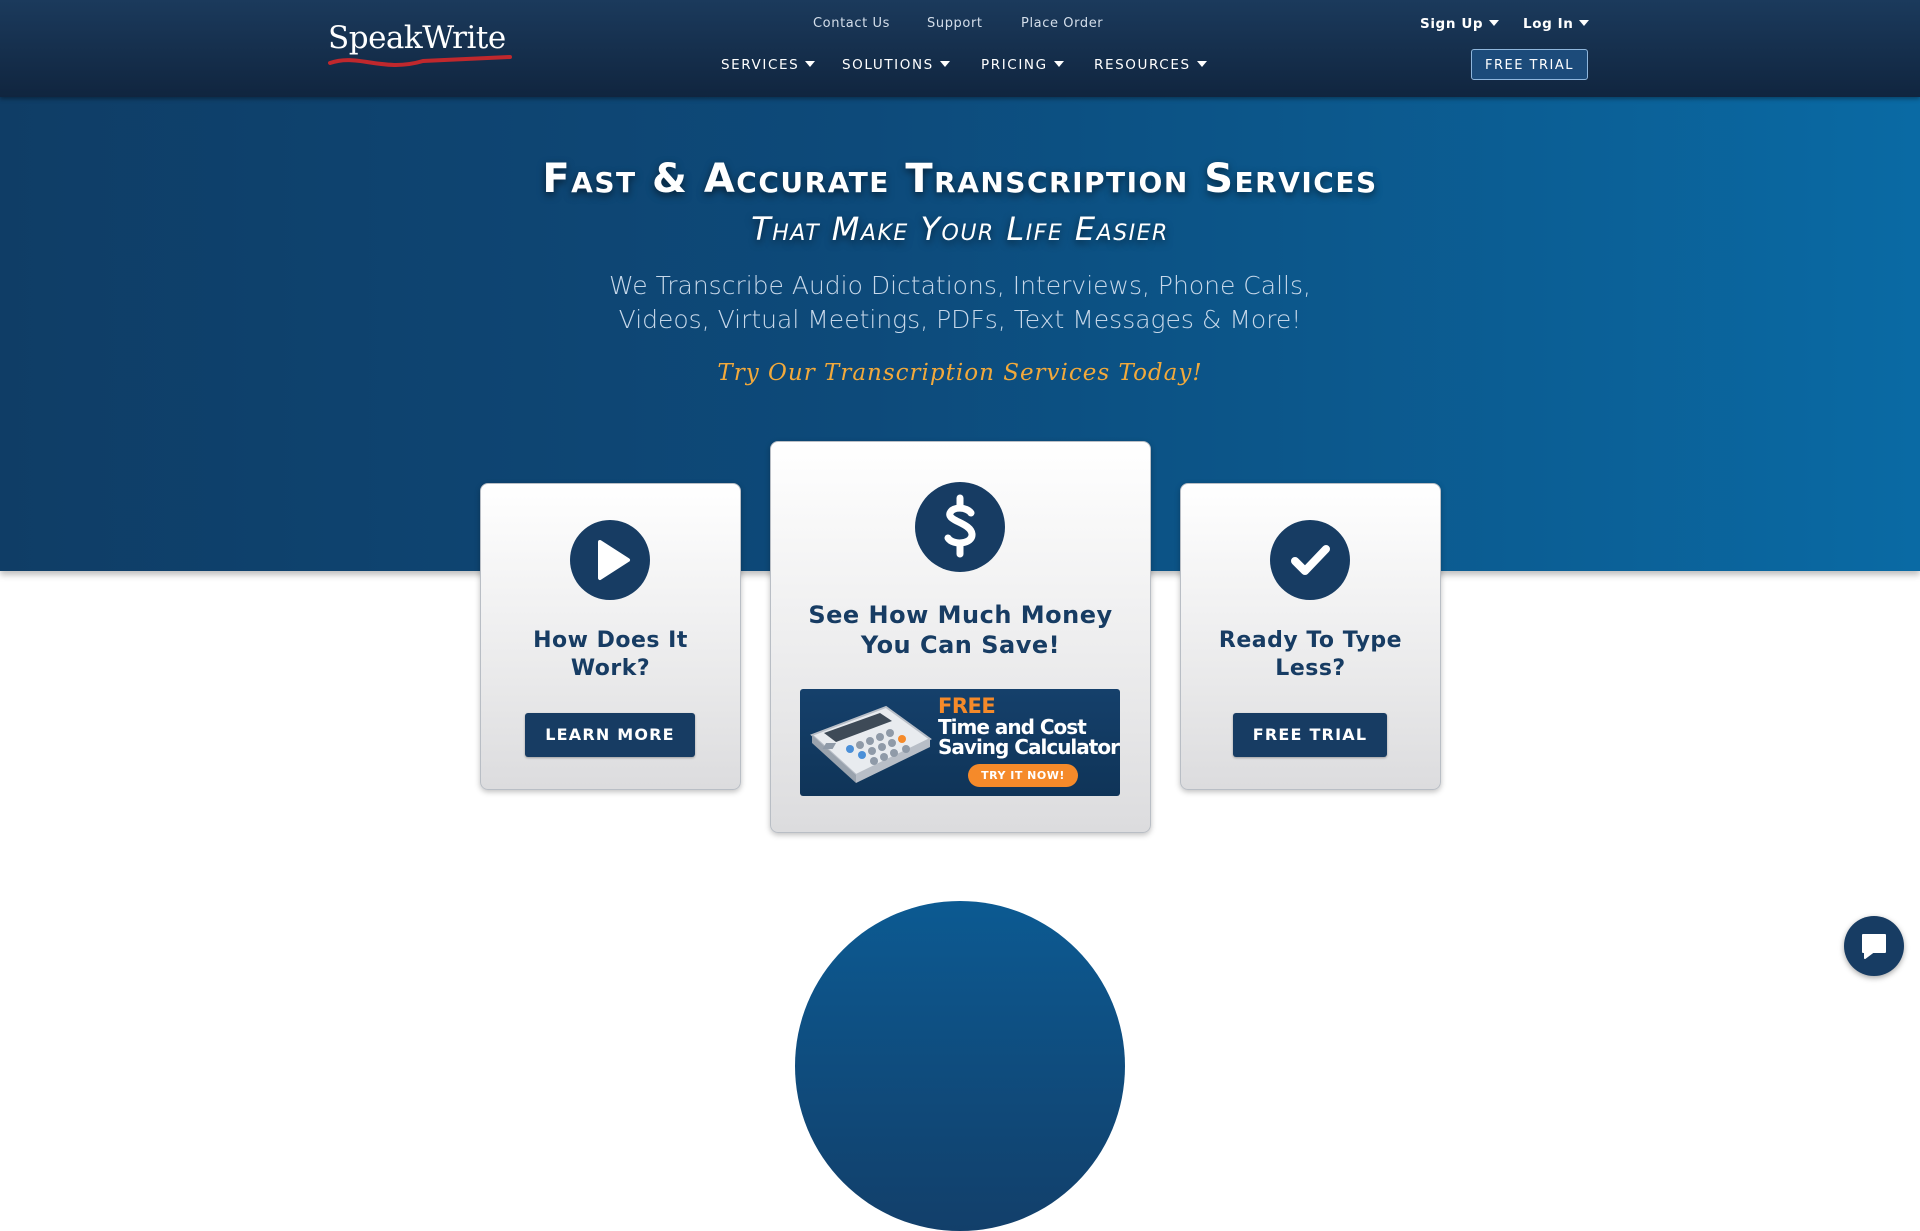 Image resolution: width=1920 pixels, height=1231 pixels. I want to click on how-it-works-card: How Does It Work? LEARN MORE, so click(610, 636).